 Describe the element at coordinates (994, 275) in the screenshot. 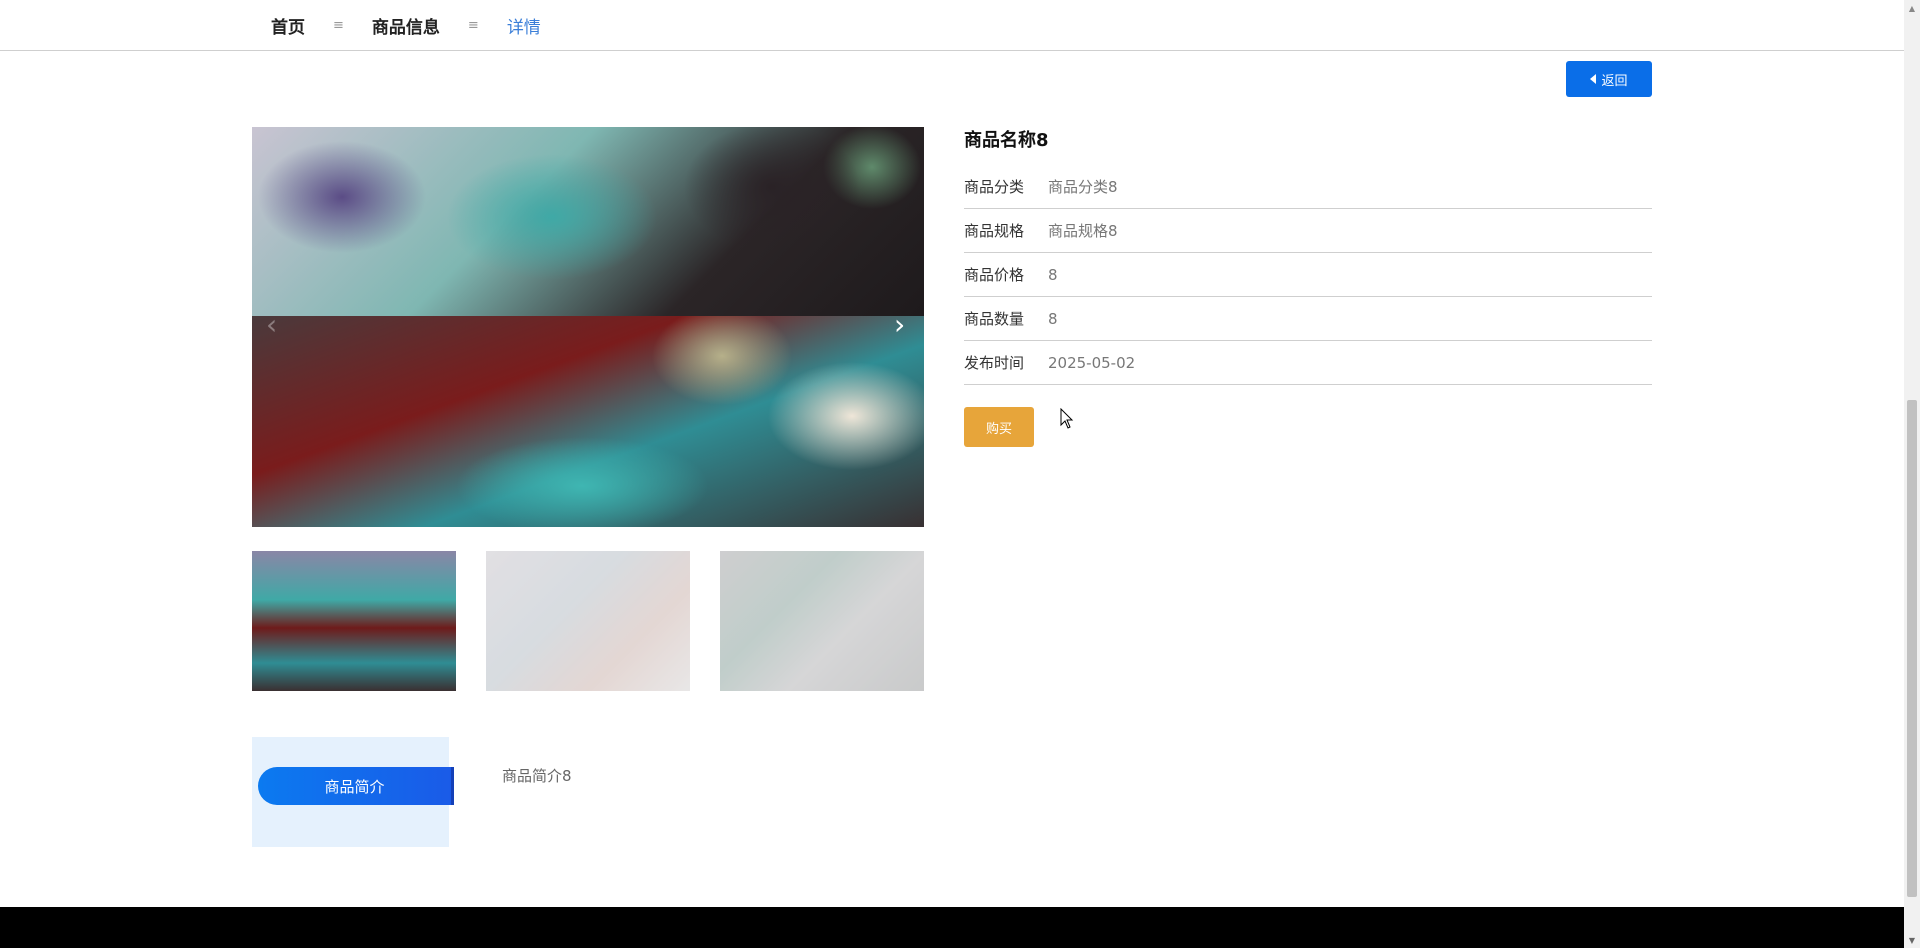

I see `info-label: 商品价格` at that location.